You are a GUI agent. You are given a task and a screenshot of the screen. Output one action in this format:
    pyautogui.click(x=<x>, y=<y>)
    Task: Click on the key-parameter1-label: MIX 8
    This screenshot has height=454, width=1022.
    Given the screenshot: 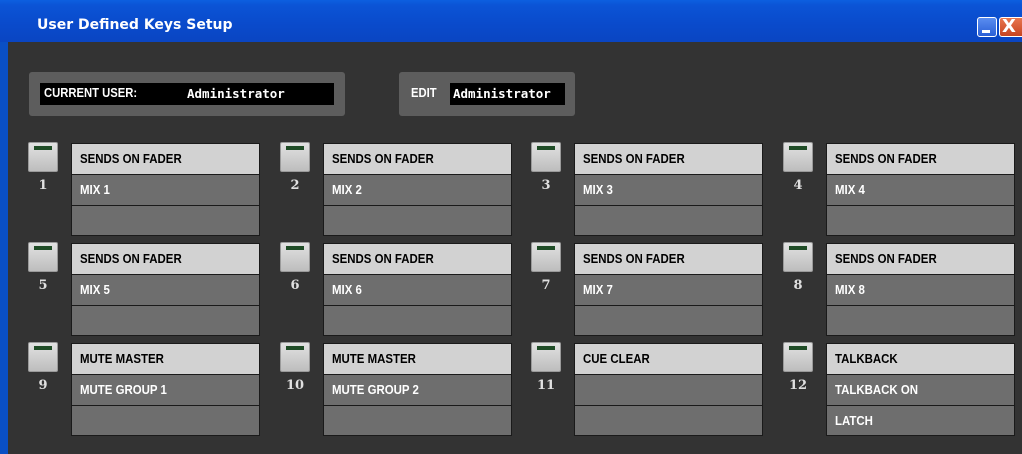 What is the action you would take?
    pyautogui.click(x=850, y=289)
    